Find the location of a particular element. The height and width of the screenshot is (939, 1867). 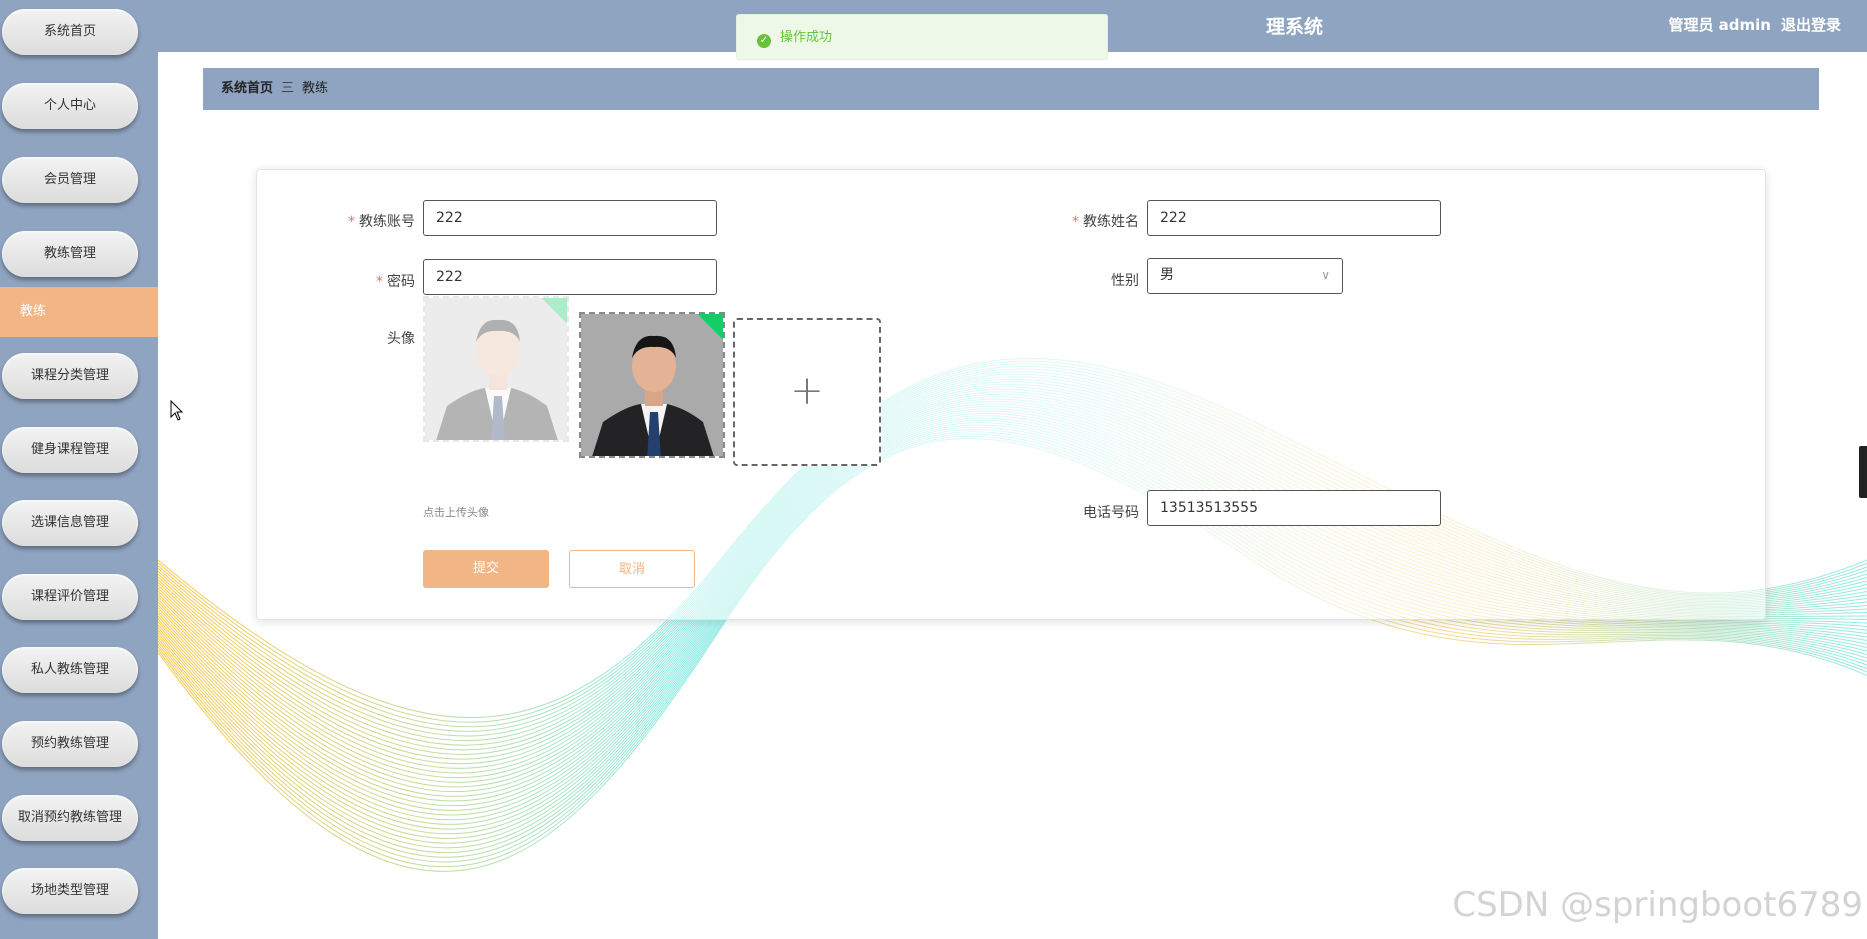

cancel-button: 取消 is located at coordinates (632, 569).